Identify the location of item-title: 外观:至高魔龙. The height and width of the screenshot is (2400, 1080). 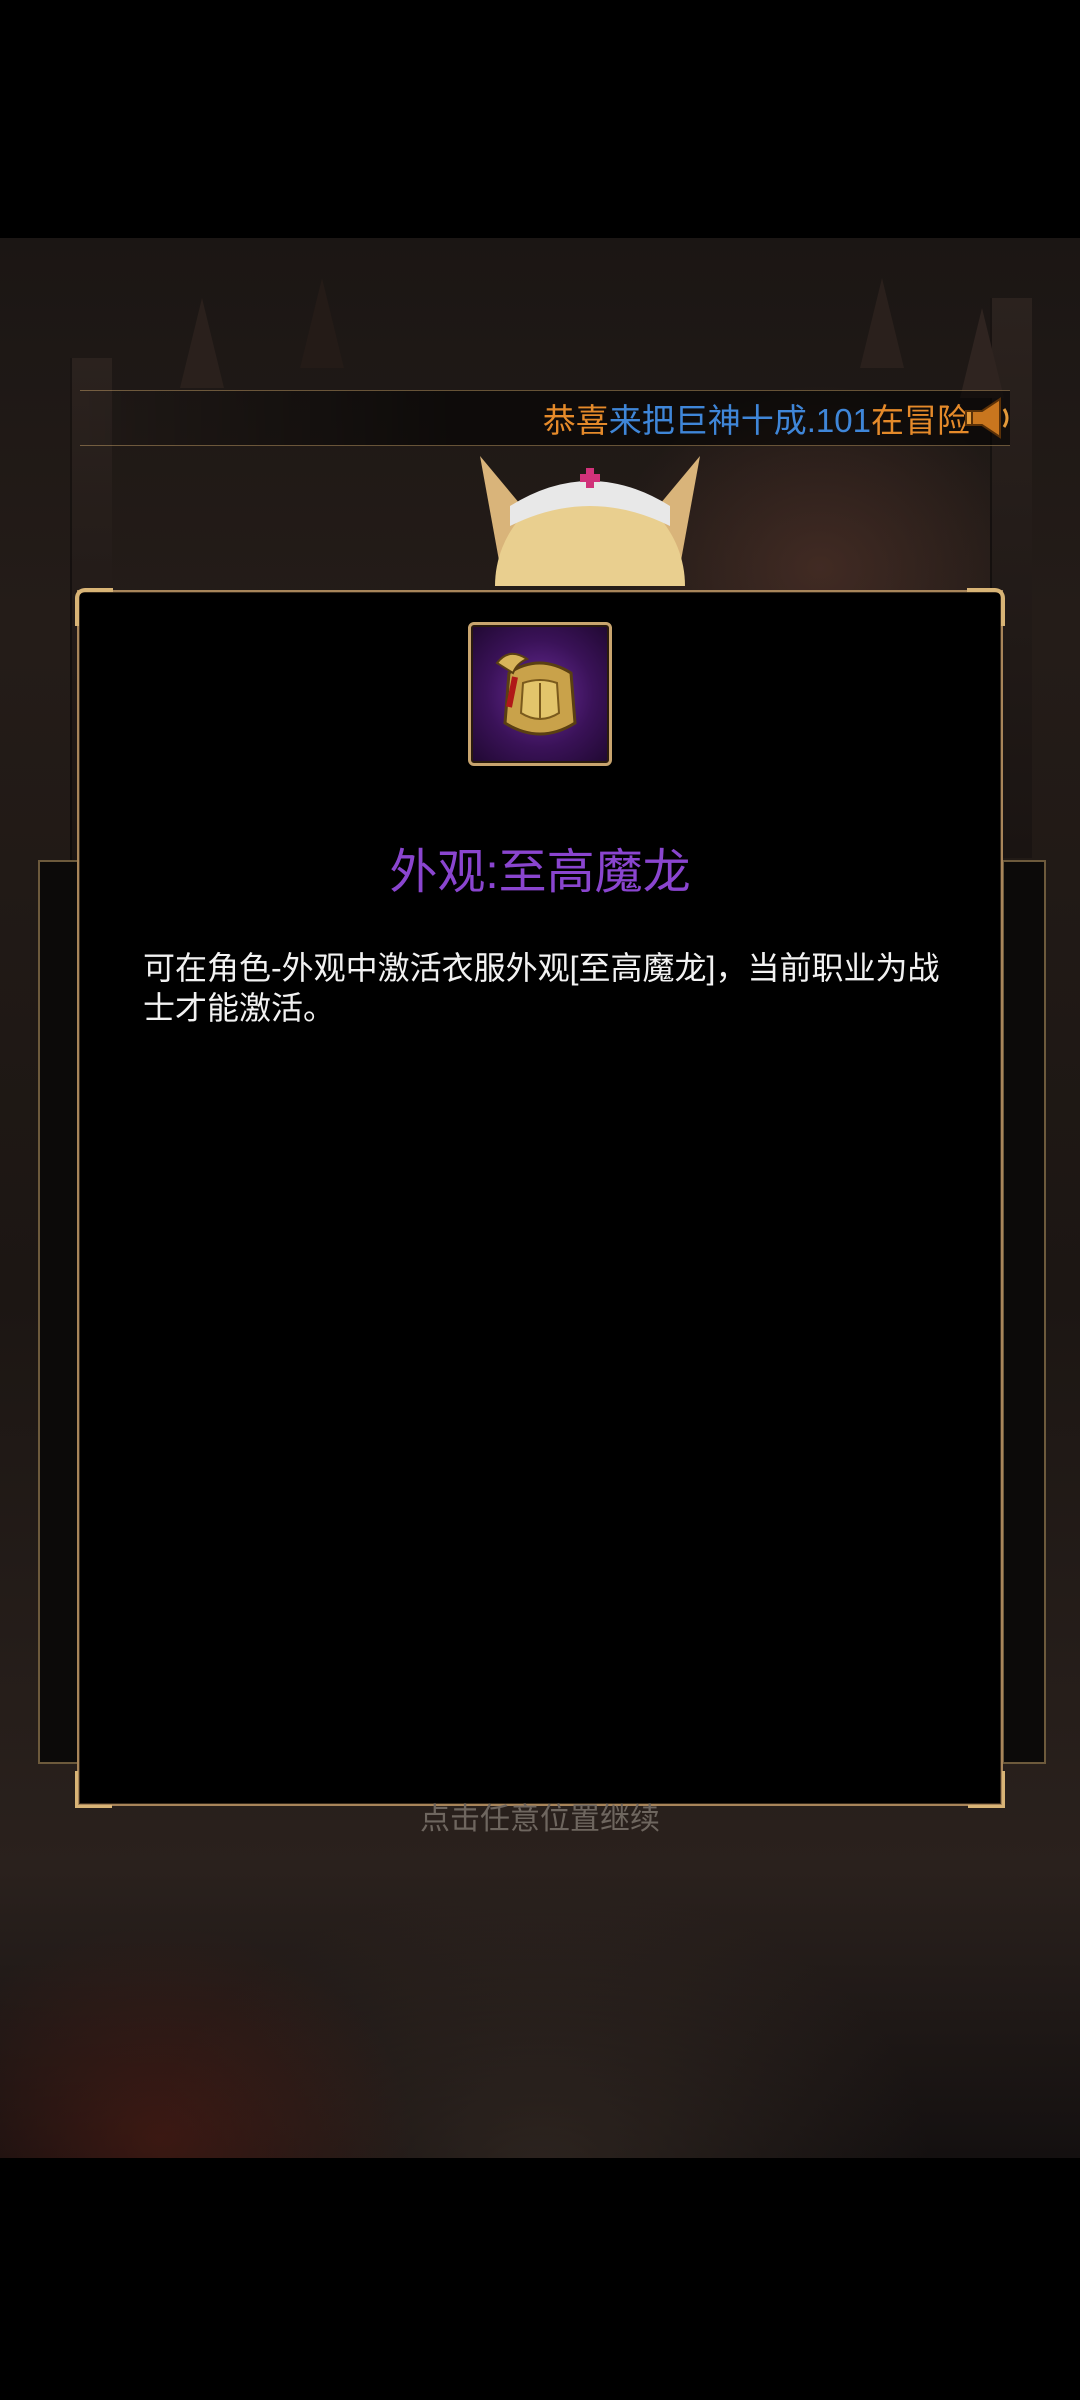
(540, 872).